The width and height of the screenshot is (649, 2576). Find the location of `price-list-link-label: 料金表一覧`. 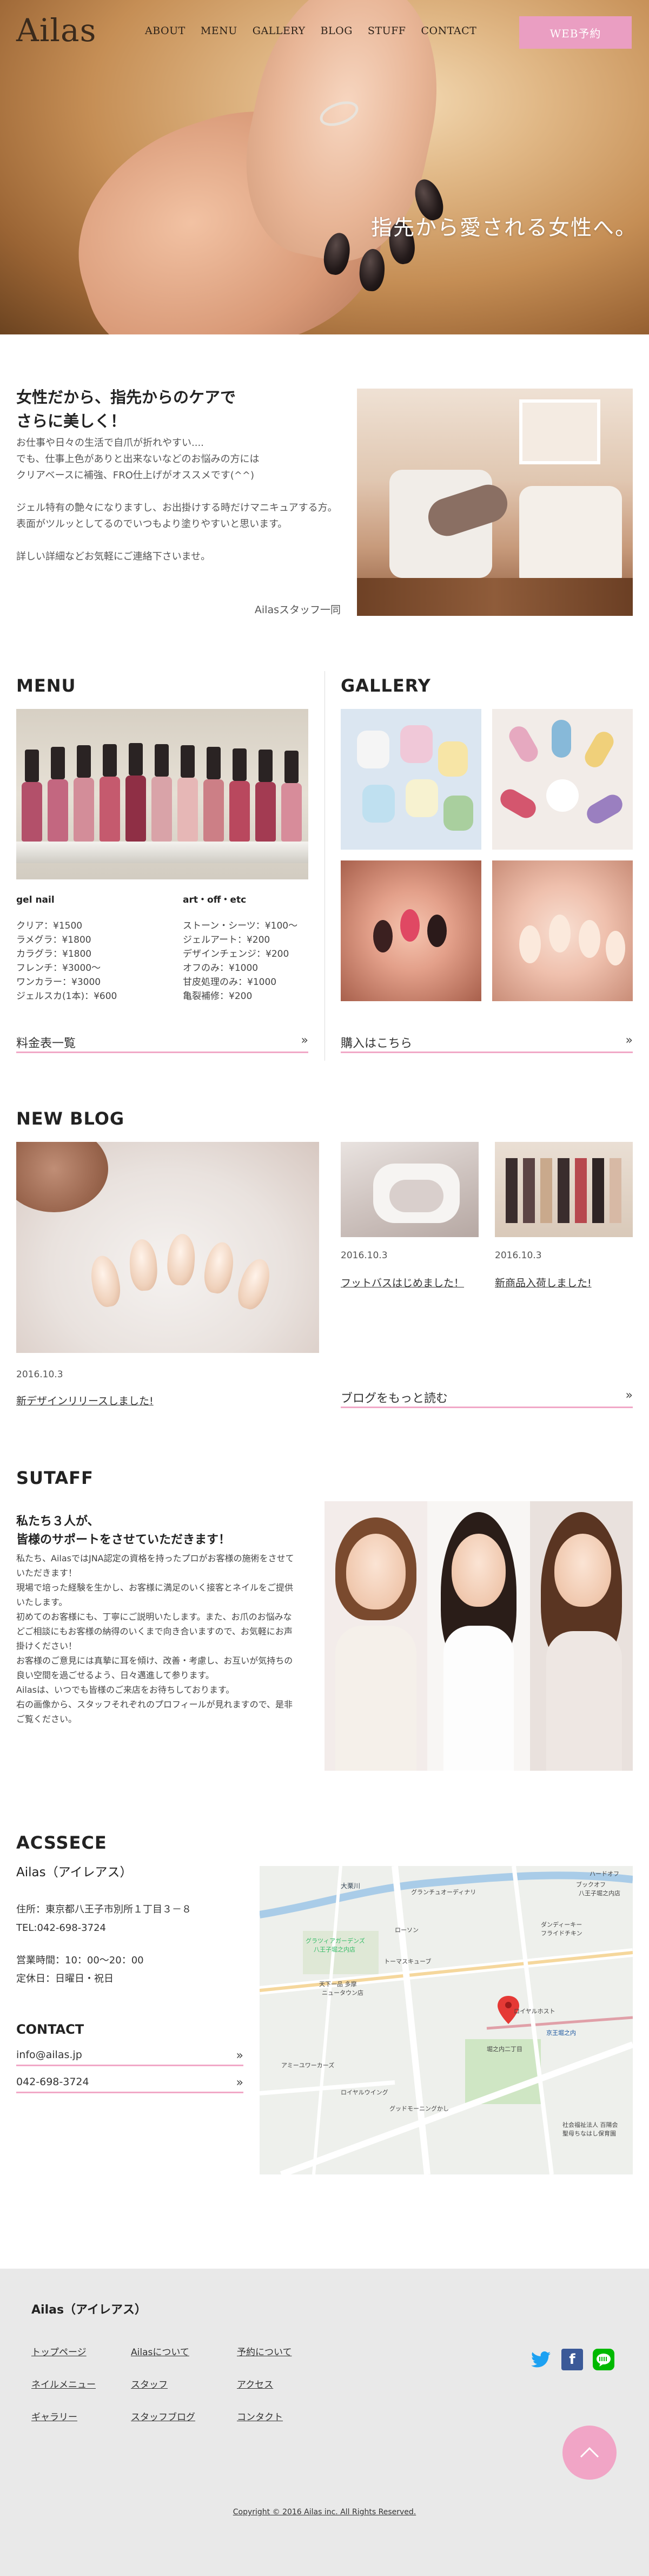

price-list-link-label: 料金表一覧 is located at coordinates (46, 1043).